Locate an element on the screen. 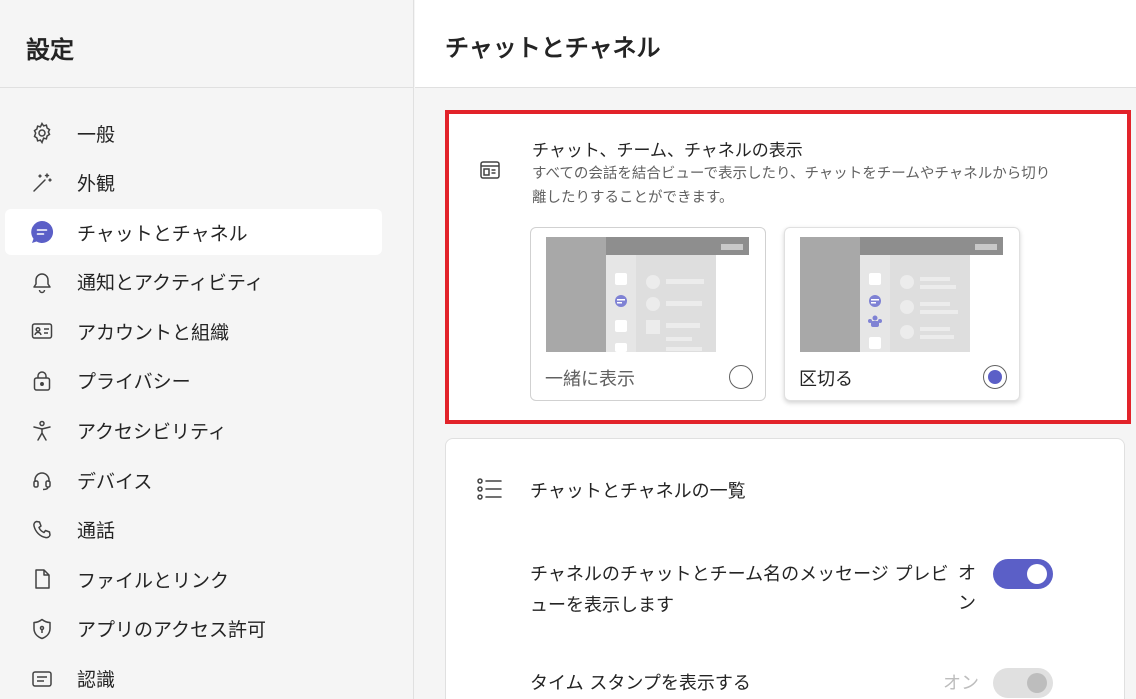 This screenshot has width=1136, height=699. accessibility-icon is located at coordinates (42, 431).